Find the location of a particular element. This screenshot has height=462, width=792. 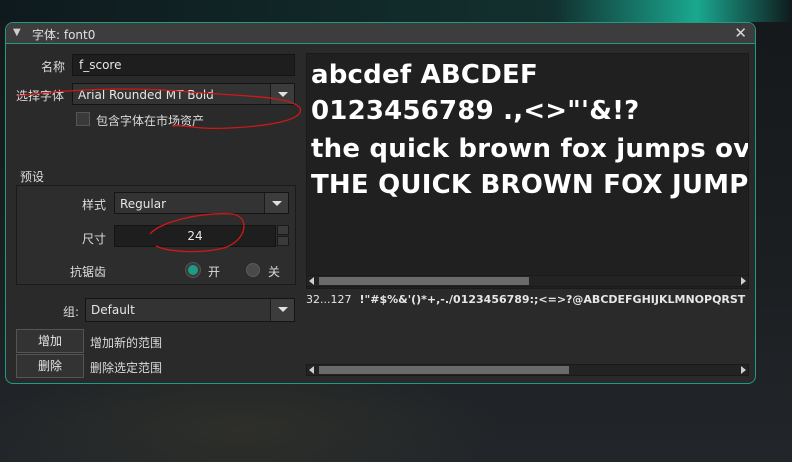

range-scrollbar is located at coordinates (527, 370).